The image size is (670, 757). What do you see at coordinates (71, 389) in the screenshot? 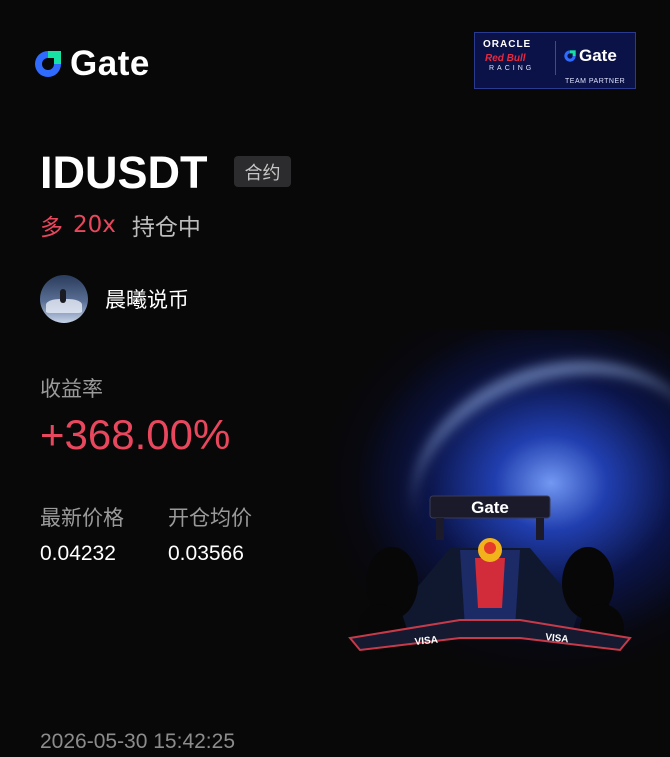
I see `roi-label: 收益率` at bounding box center [71, 389].